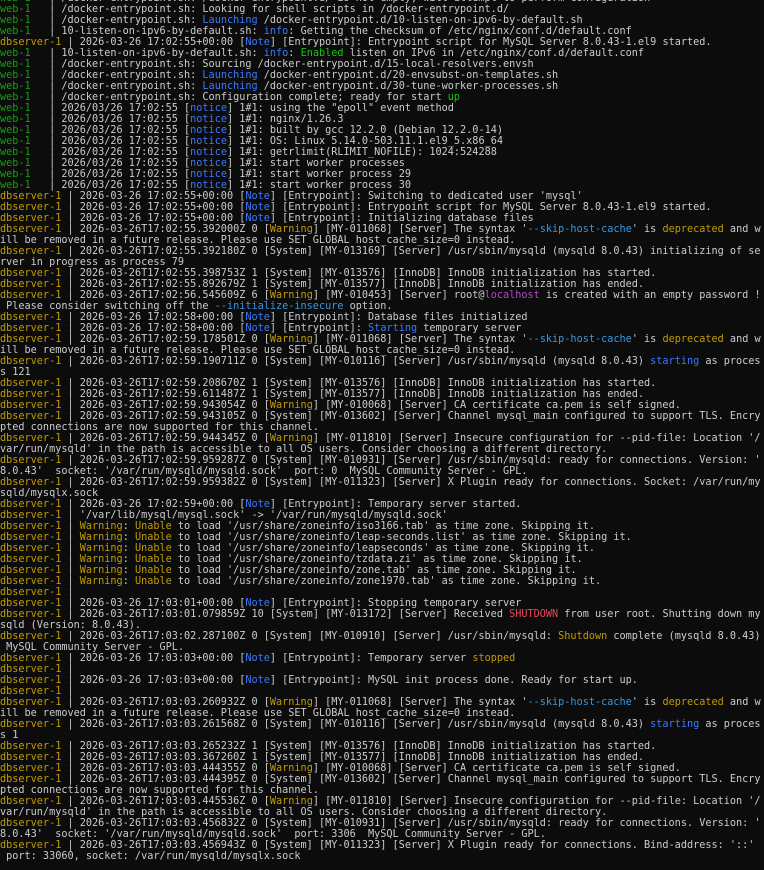  What do you see at coordinates (730, 361) in the screenshot?
I see `log-text: as proces` at bounding box center [730, 361].